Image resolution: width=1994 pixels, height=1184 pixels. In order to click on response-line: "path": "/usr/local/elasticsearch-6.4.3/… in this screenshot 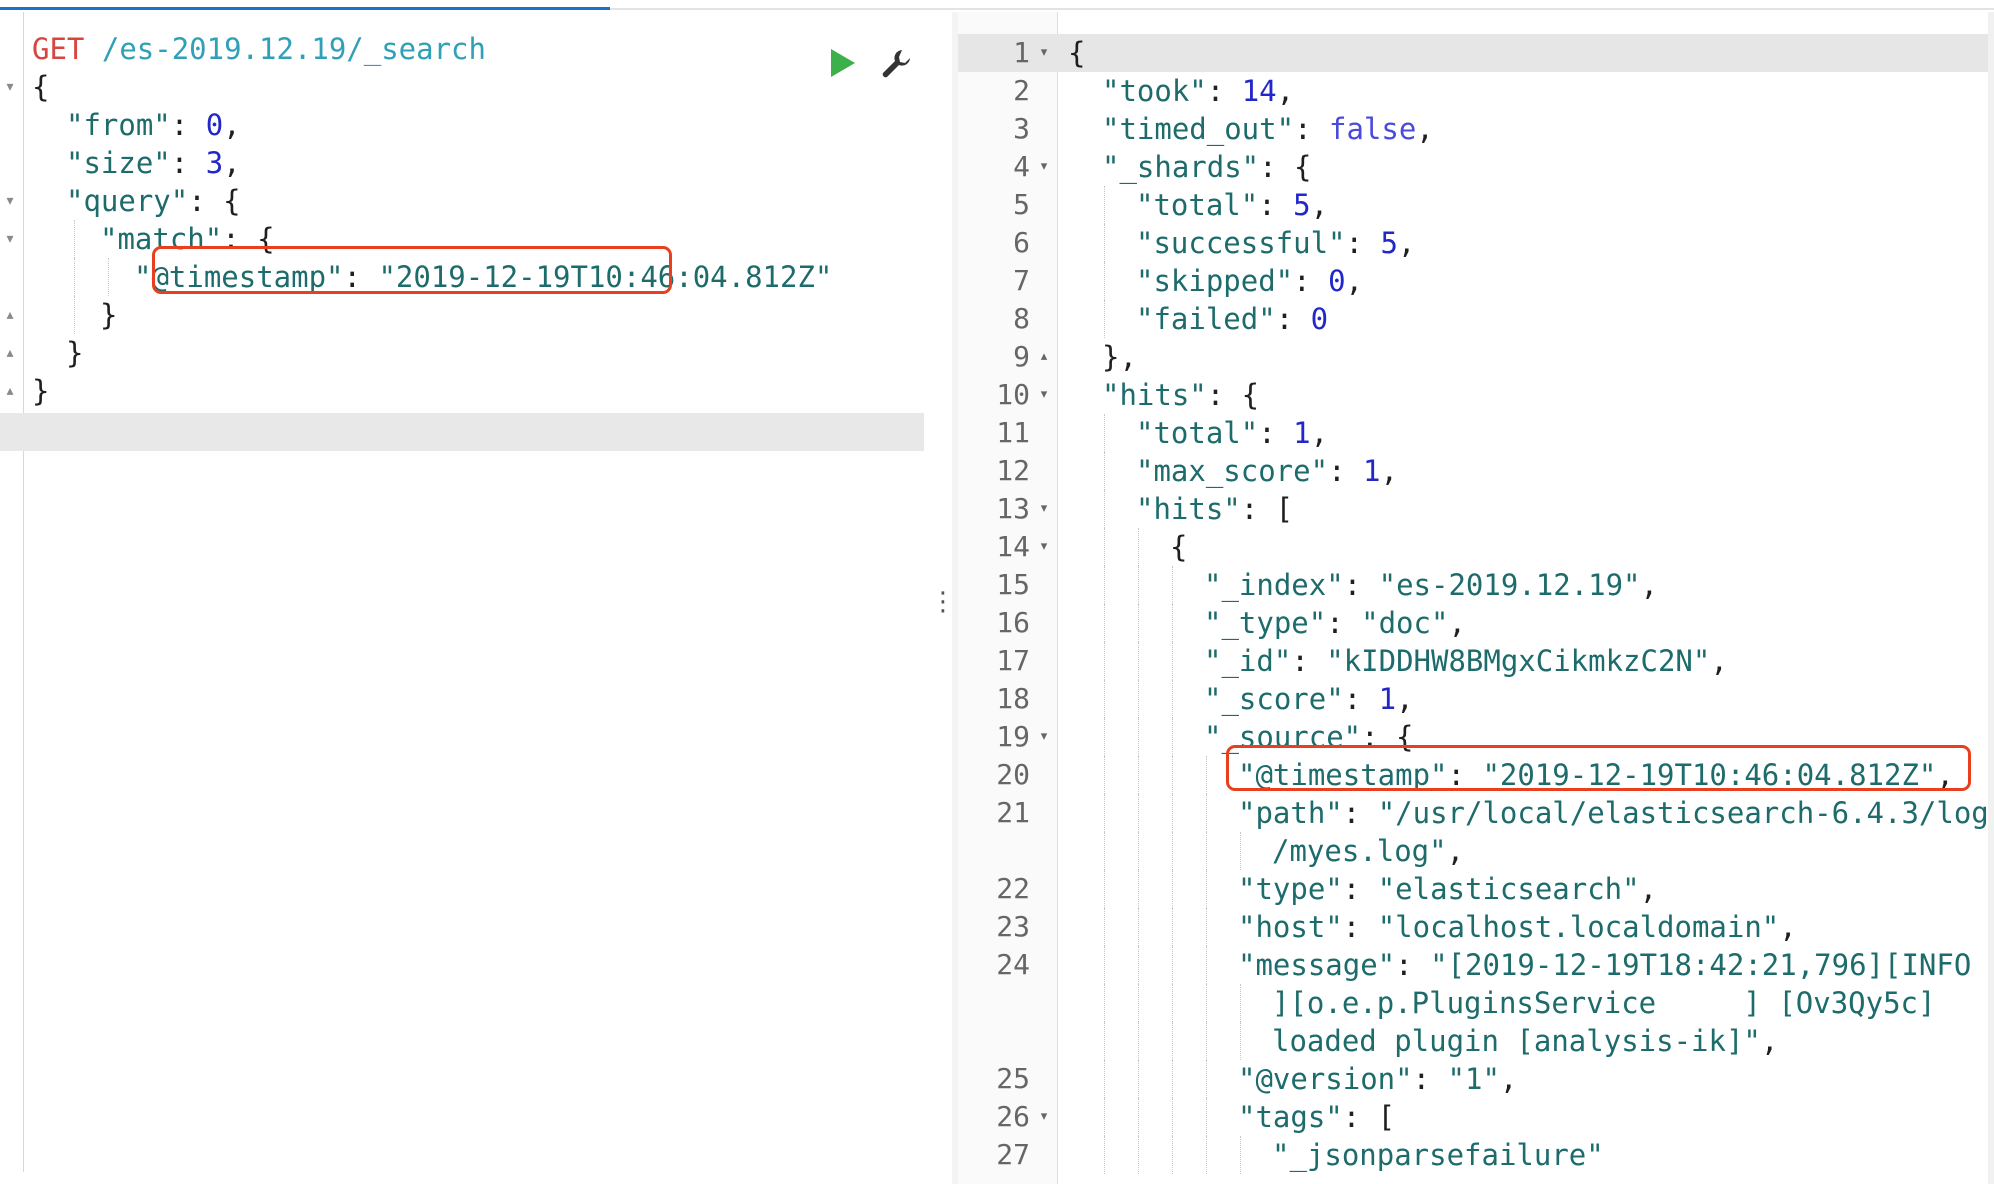, I will do `click(1616, 813)`.